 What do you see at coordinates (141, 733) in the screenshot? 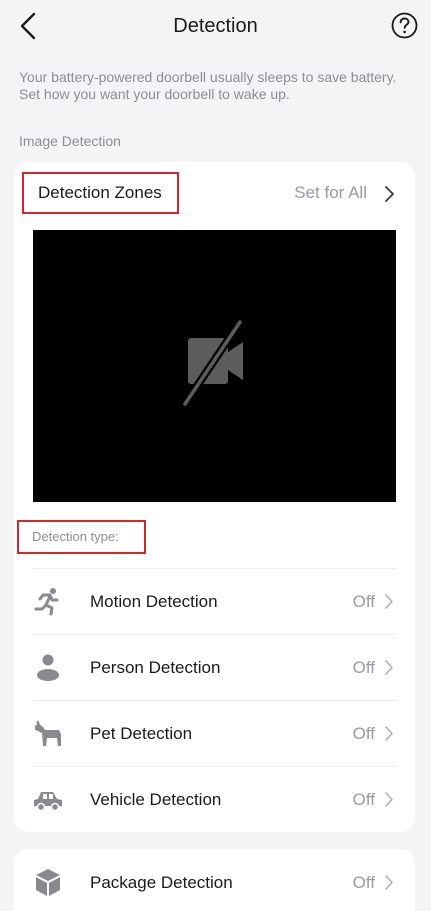
I see `pet-detection-label: Pet Detection` at bounding box center [141, 733].